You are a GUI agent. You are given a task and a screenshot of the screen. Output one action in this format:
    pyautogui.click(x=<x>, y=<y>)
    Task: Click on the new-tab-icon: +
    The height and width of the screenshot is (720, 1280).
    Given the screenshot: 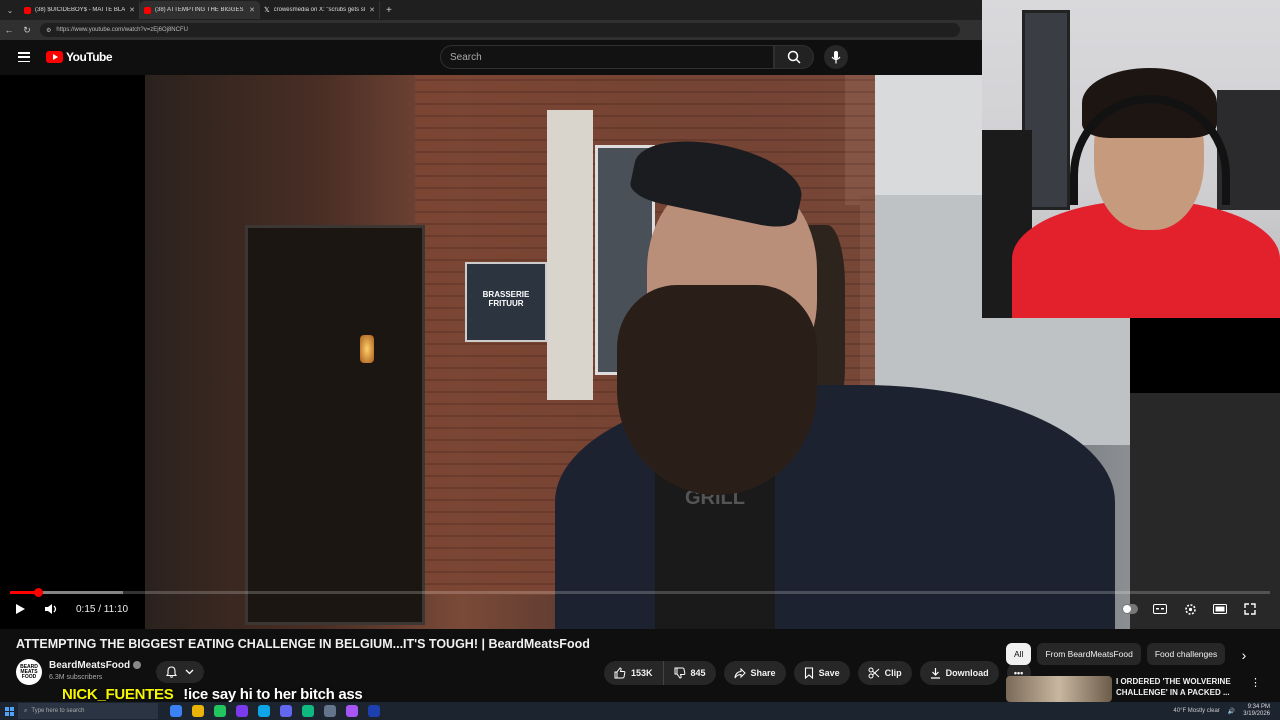 What is the action you would take?
    pyautogui.click(x=389, y=10)
    